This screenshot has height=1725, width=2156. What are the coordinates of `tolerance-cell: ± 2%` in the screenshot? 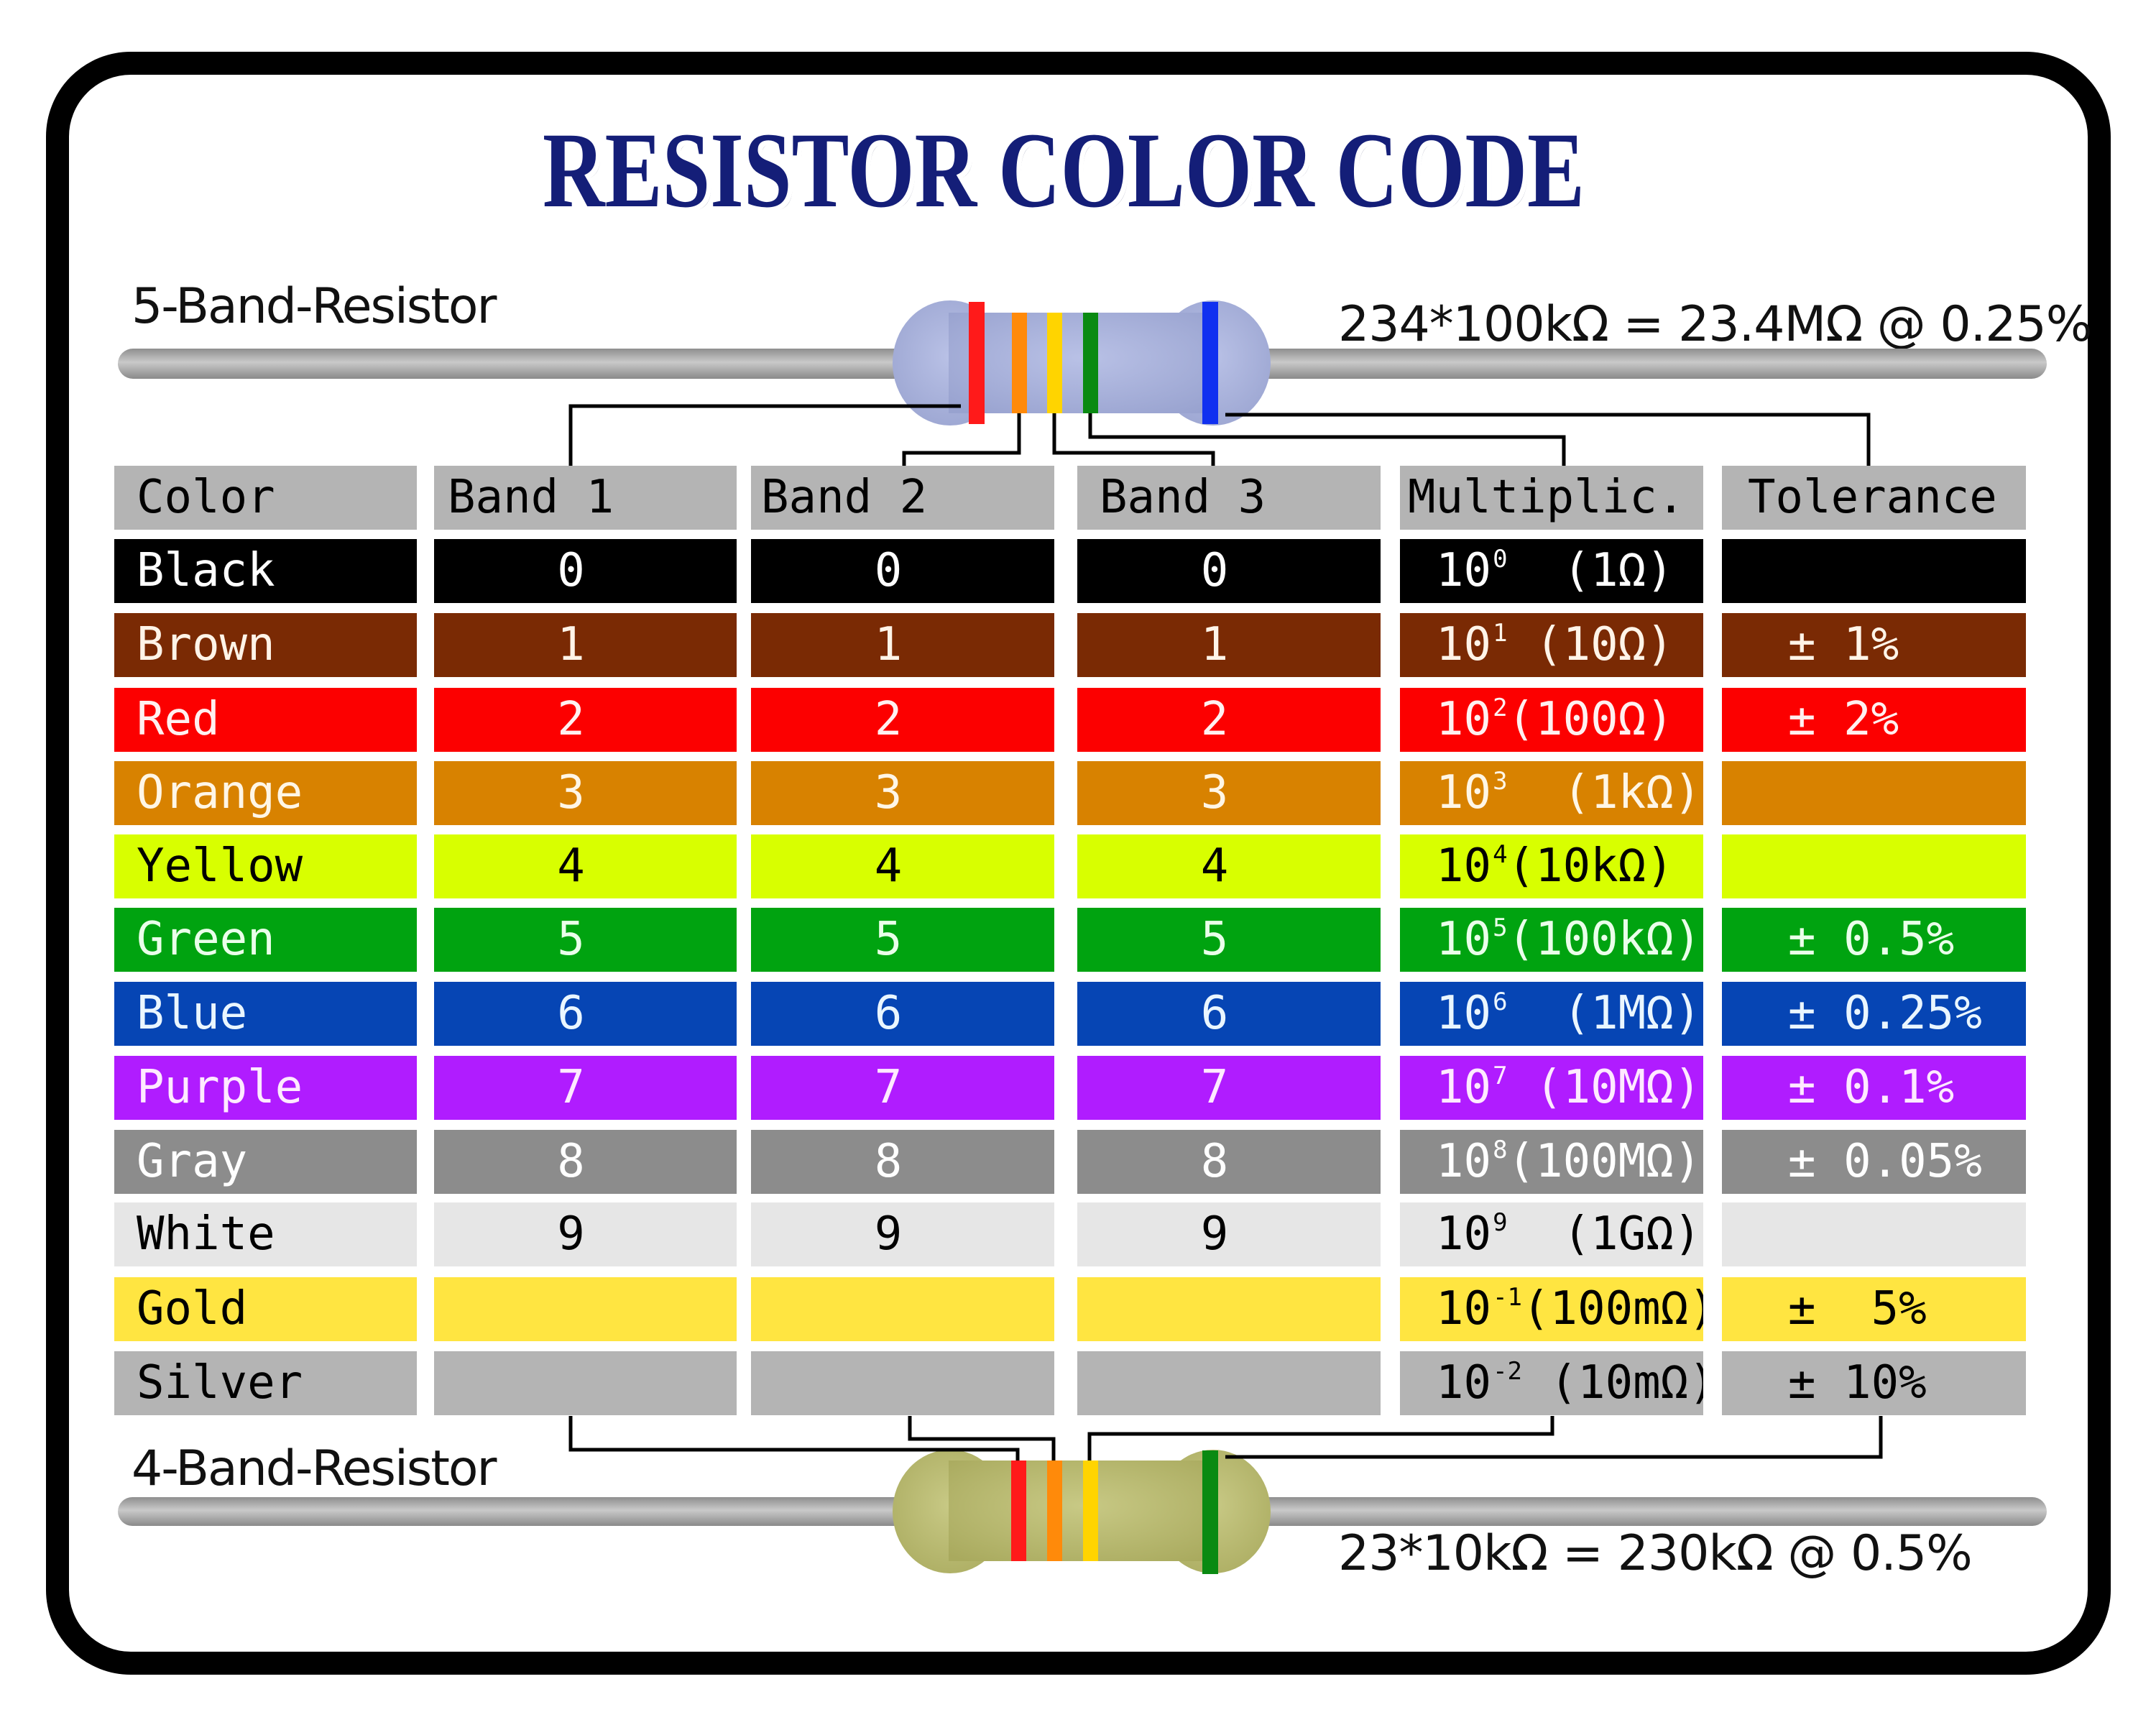 It's located at (1874, 720).